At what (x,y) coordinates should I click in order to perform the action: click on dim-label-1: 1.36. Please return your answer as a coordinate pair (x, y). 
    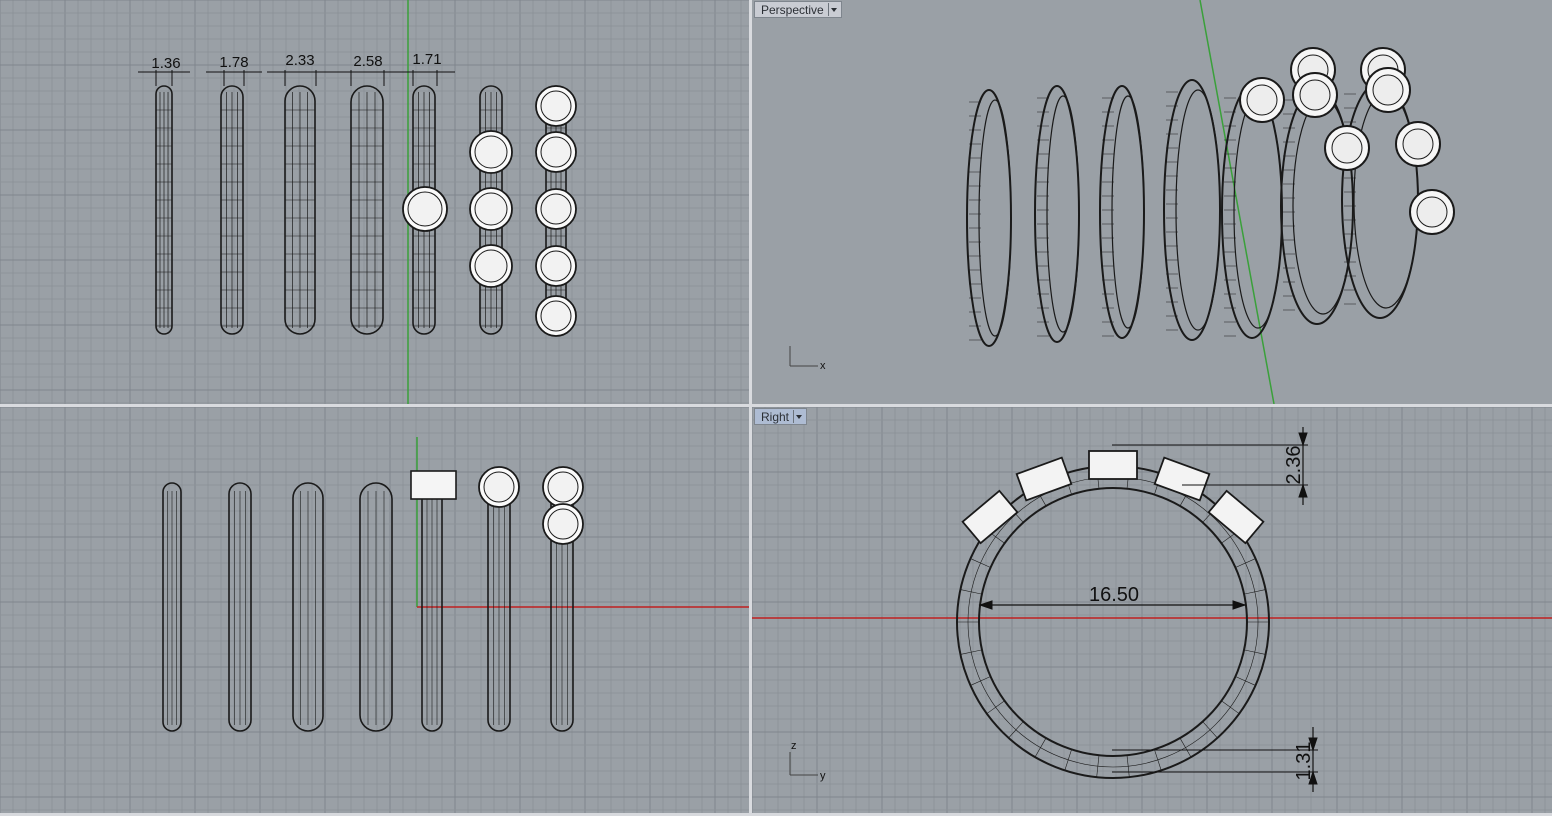
    Looking at the image, I should click on (165, 63).